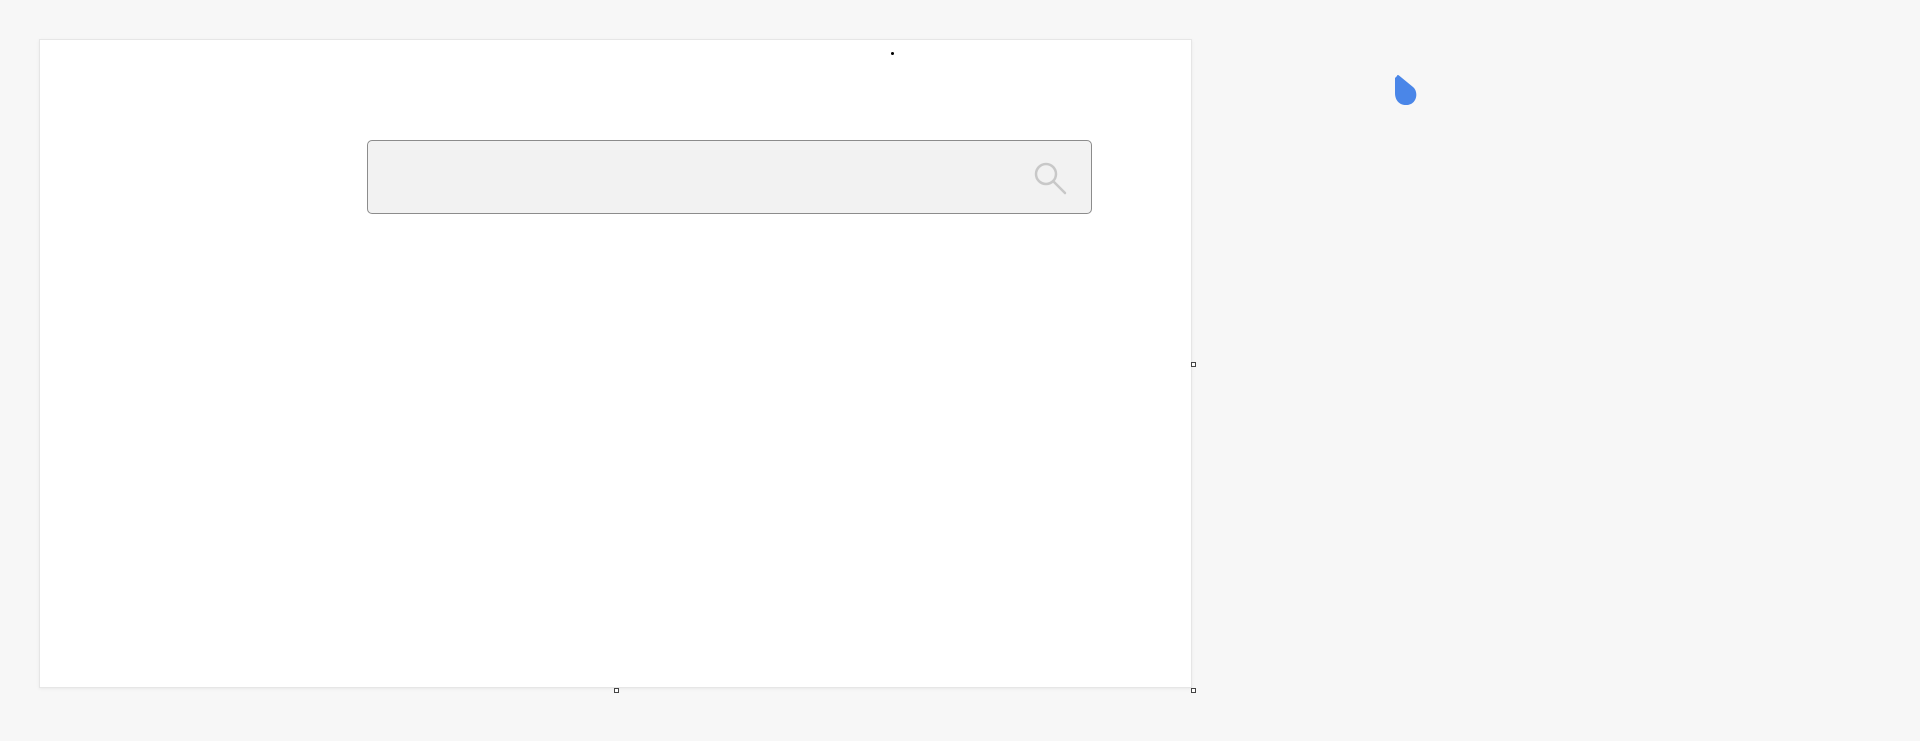  Describe the element at coordinates (1193, 690) in the screenshot. I see `resize-handle-corner-icon` at that location.